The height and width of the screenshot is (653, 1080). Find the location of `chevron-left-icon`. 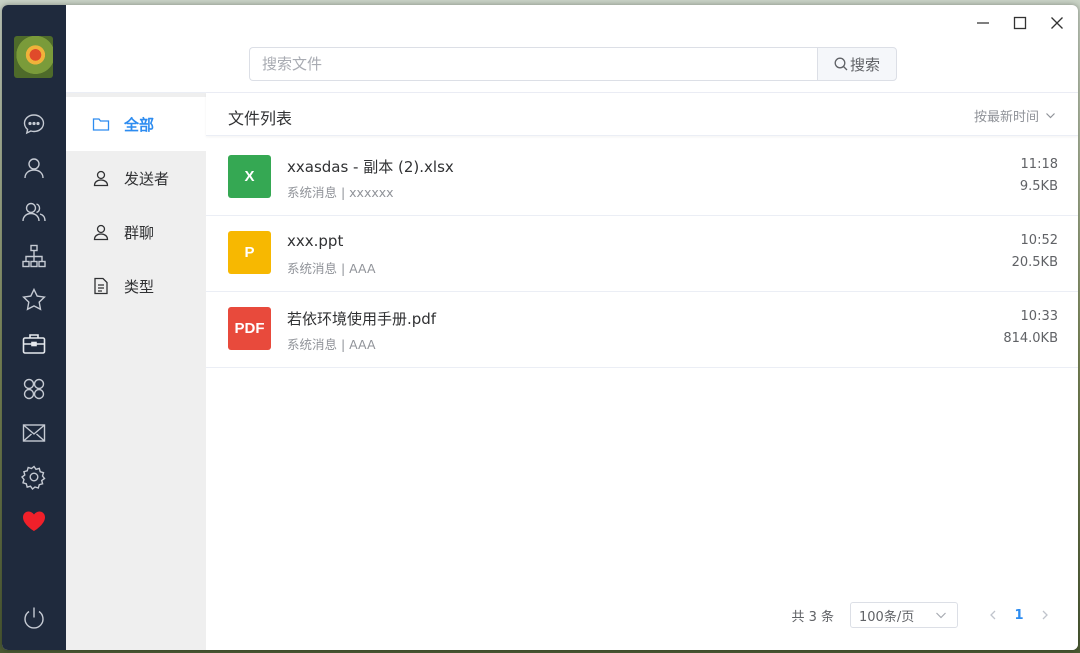

chevron-left-icon is located at coordinates (993, 615).